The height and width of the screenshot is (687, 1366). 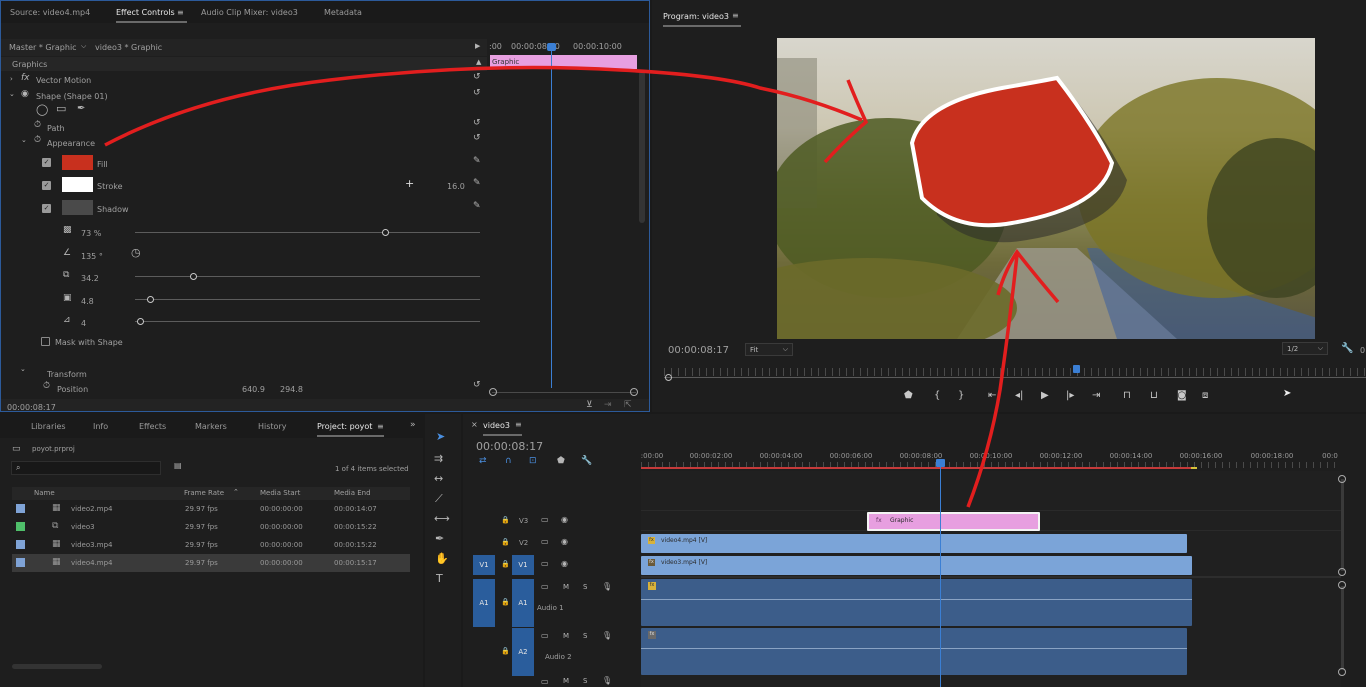 What do you see at coordinates (72, 96) in the screenshot?
I see `shape-label: Shape (Shape 01)` at bounding box center [72, 96].